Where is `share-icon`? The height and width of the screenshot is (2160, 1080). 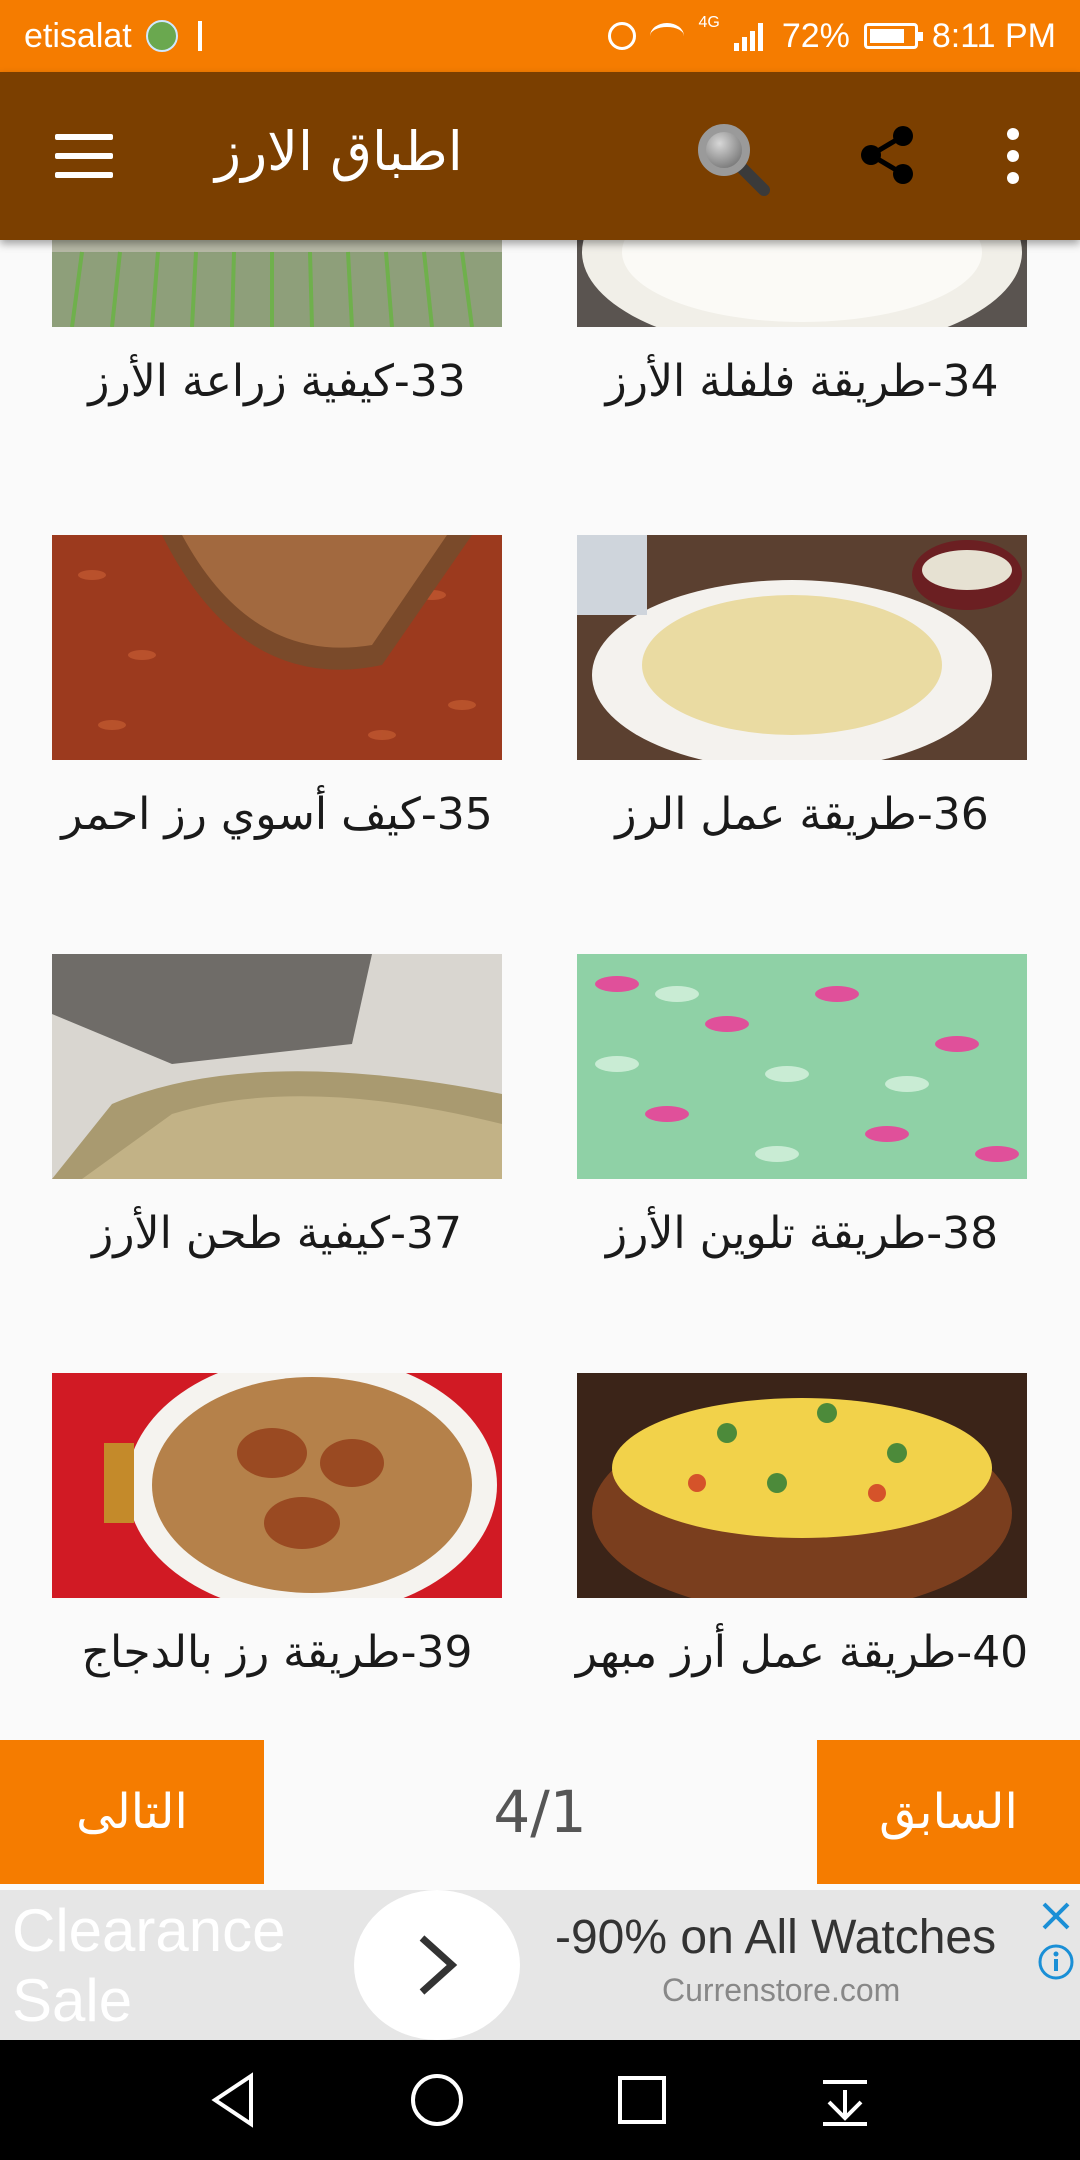
share-icon is located at coordinates (888, 155).